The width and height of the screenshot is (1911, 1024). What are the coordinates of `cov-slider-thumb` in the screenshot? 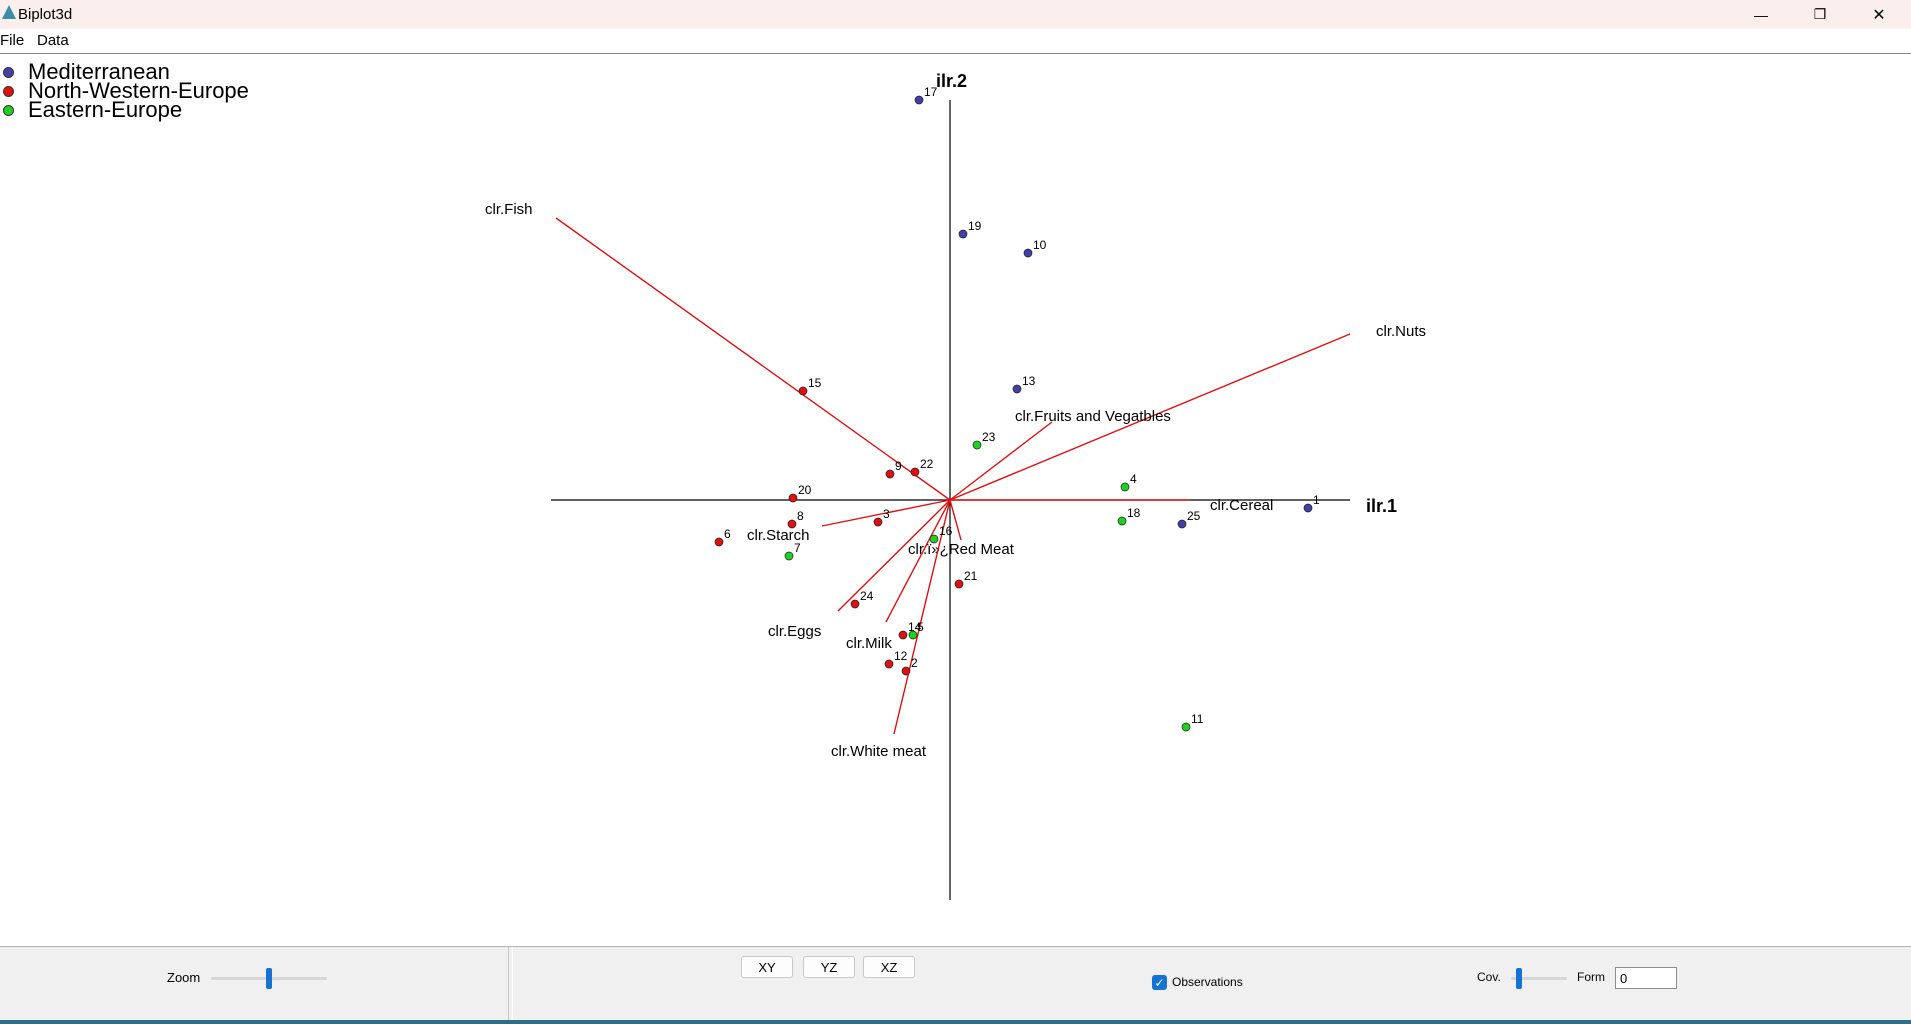 It's located at (1519, 978).